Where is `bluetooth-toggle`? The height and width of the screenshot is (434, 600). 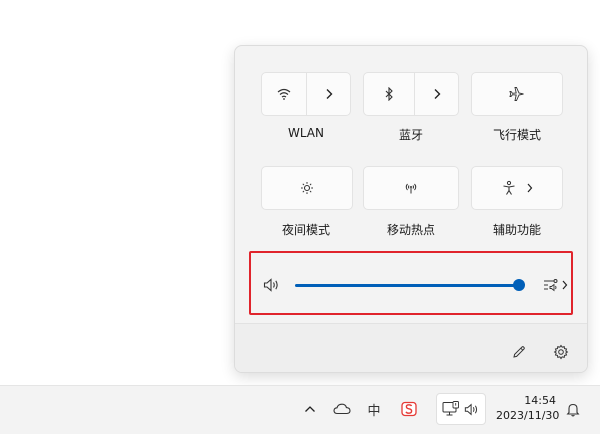 bluetooth-toggle is located at coordinates (389, 94).